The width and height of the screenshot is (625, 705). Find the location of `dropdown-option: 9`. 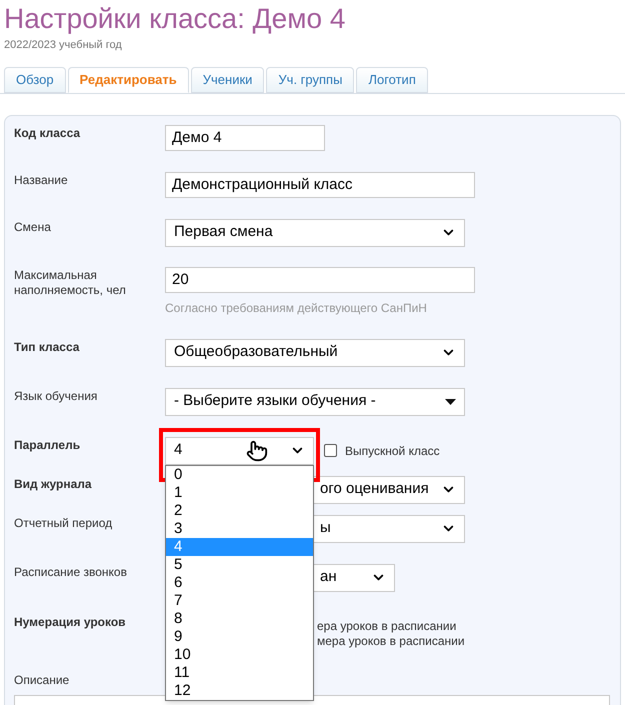

dropdown-option: 9 is located at coordinates (239, 637).